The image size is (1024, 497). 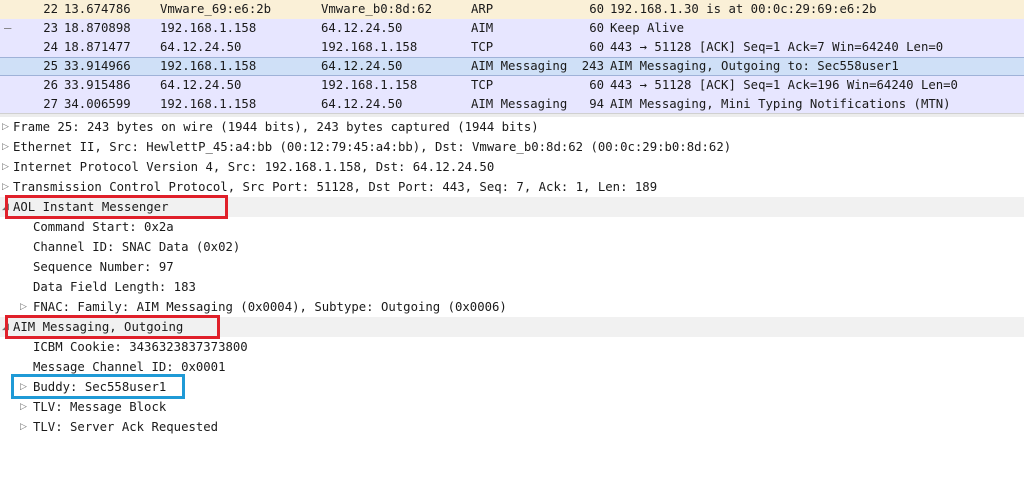 What do you see at coordinates (50, 104) in the screenshot?
I see `packet-number: 27` at bounding box center [50, 104].